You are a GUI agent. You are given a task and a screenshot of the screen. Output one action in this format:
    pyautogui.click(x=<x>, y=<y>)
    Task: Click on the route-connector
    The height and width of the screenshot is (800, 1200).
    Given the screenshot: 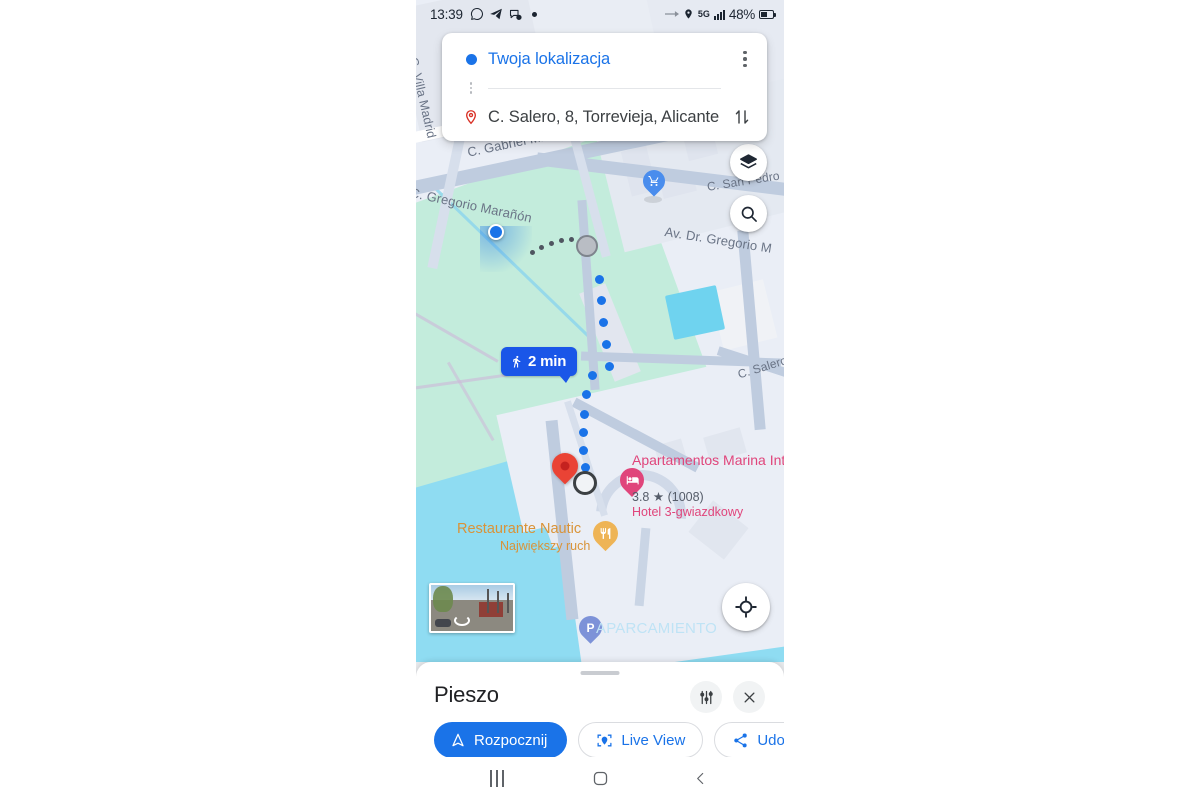 What is the action you would take?
    pyautogui.click(x=604, y=88)
    